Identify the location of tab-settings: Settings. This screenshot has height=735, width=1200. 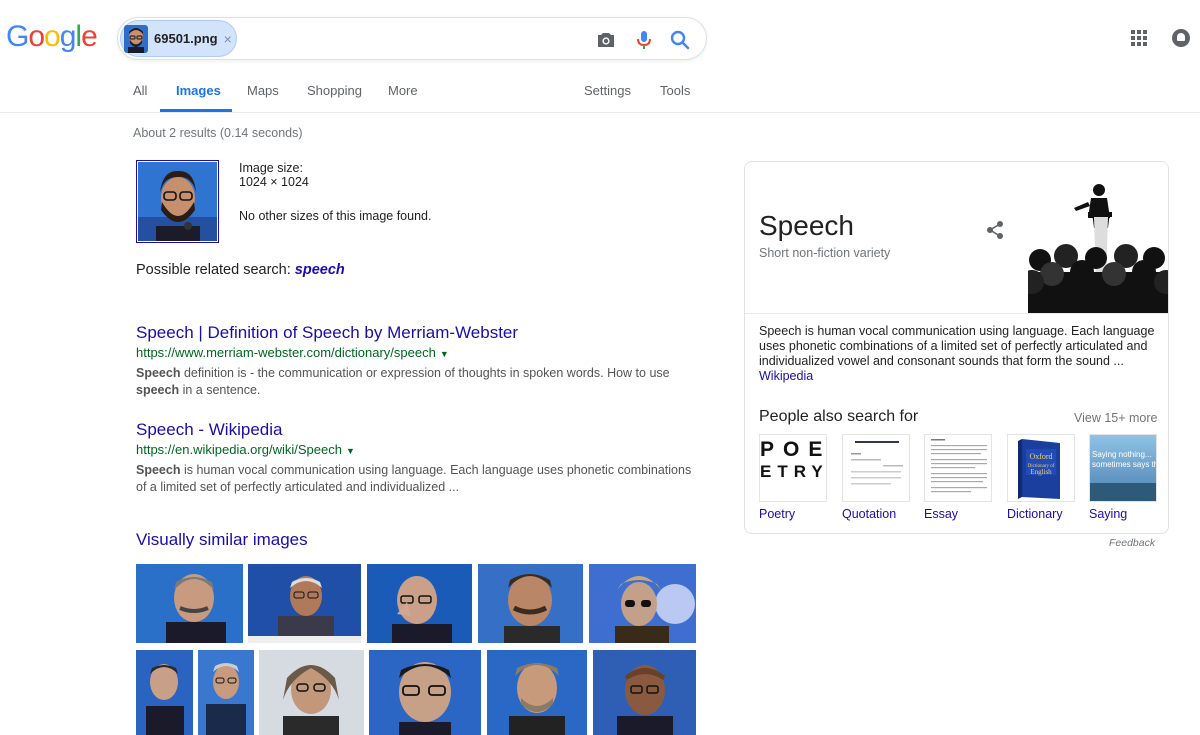
(607, 90).